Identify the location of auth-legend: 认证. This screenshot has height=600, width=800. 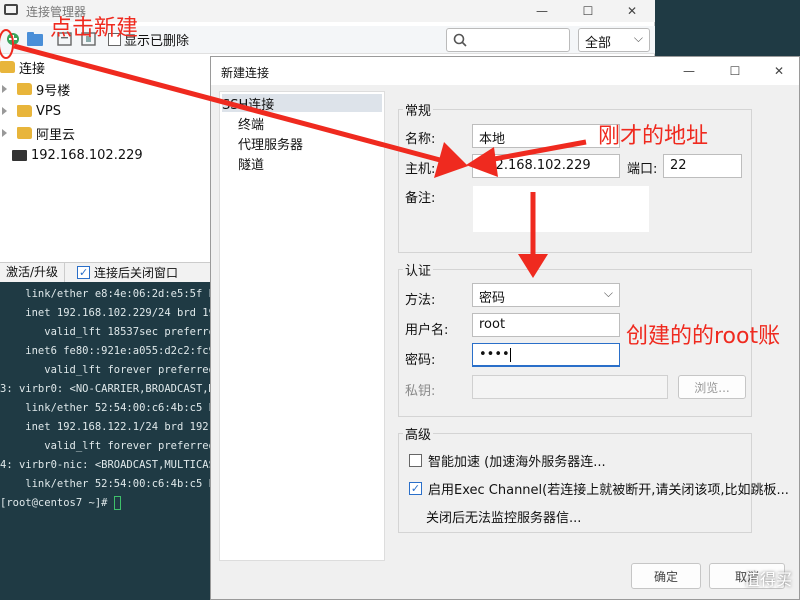
(418, 269).